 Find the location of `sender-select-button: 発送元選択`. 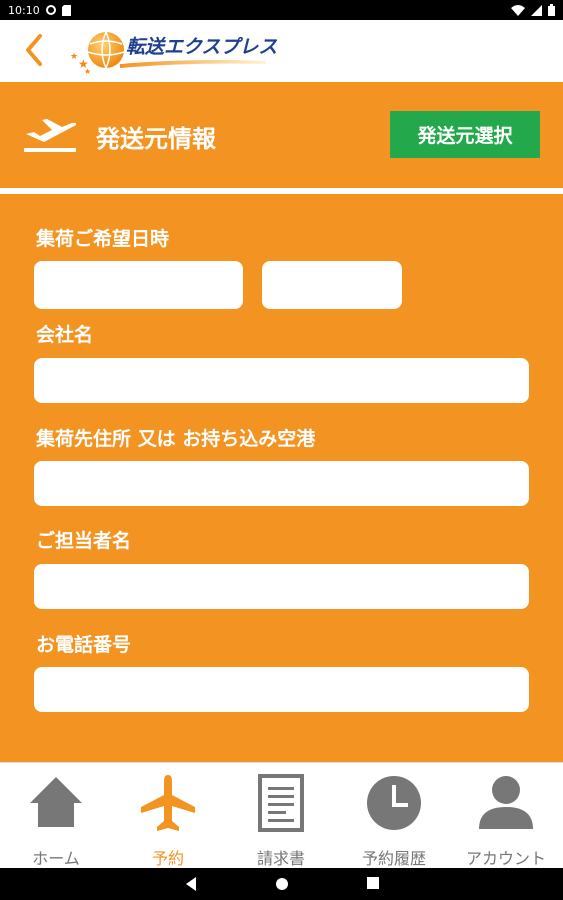

sender-select-button: 発送元選択 is located at coordinates (465, 134).